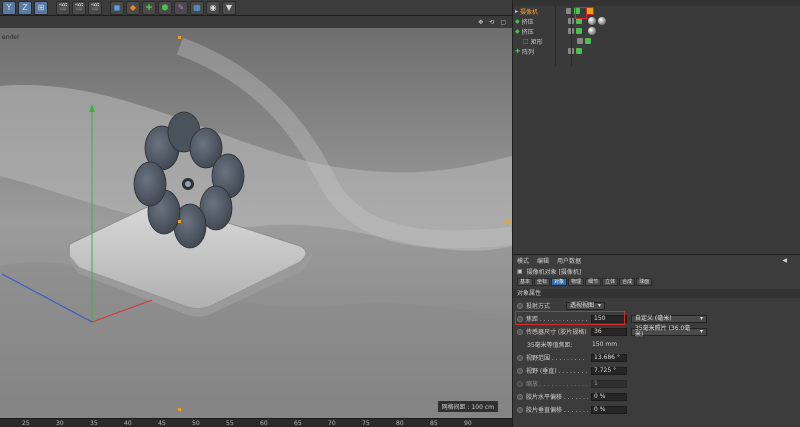 This screenshot has width=800, height=427. I want to click on ruler-tick: 60, so click(264, 423).